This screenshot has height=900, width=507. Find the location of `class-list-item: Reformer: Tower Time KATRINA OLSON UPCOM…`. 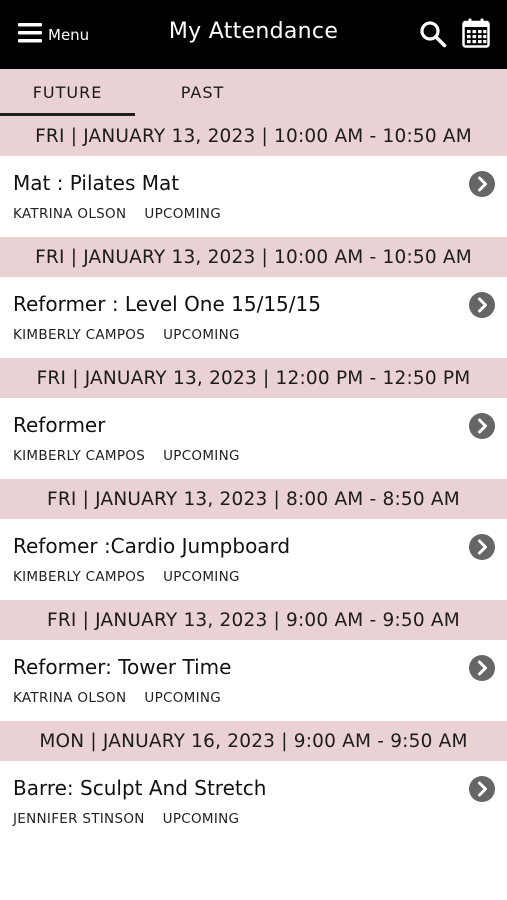

class-list-item: Reformer: Tower Time KATRINA OLSON UPCOM… is located at coordinates (253, 680).